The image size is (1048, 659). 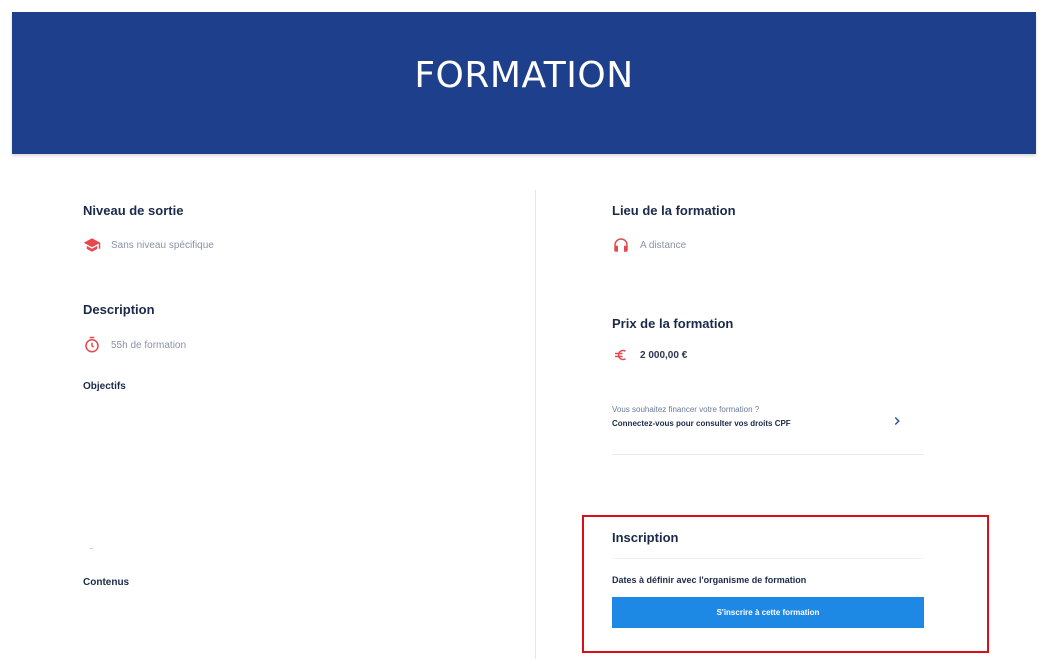 What do you see at coordinates (768, 612) in the screenshot?
I see `inscrire-button: S'inscrire à cette formation` at bounding box center [768, 612].